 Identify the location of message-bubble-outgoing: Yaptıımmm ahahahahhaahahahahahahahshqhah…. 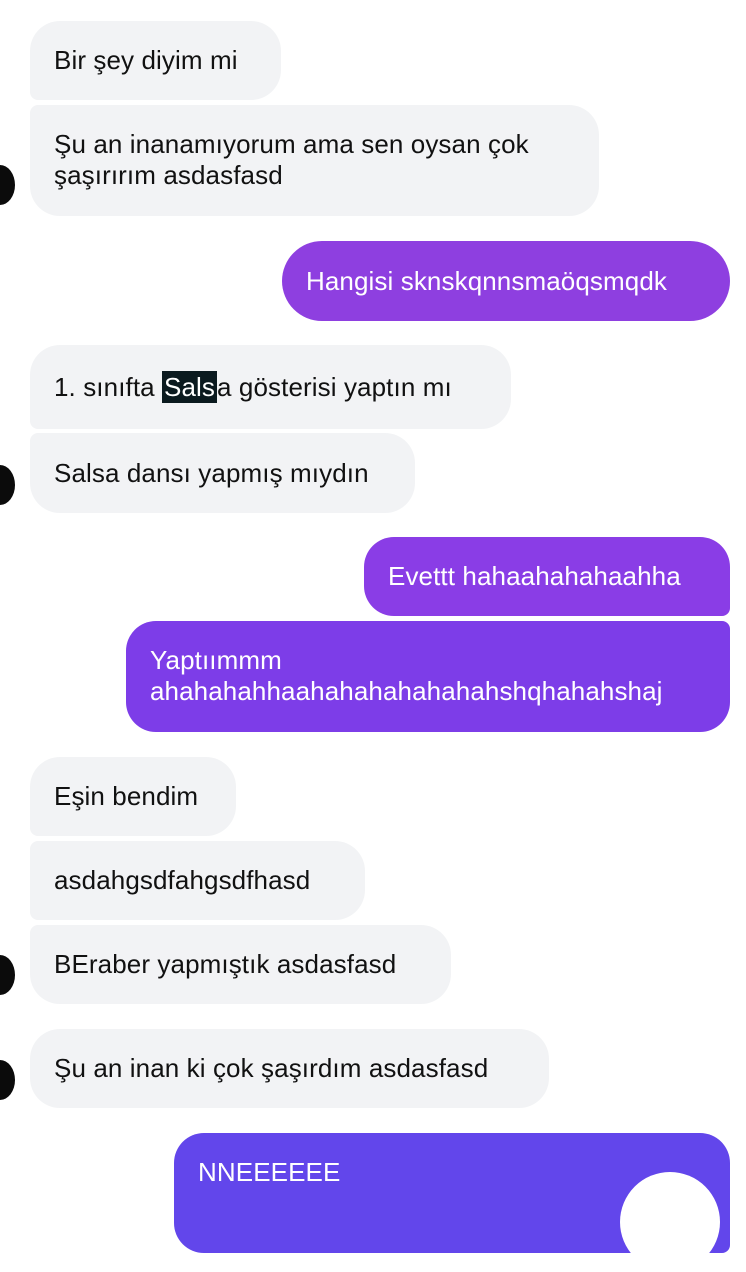
(428, 676).